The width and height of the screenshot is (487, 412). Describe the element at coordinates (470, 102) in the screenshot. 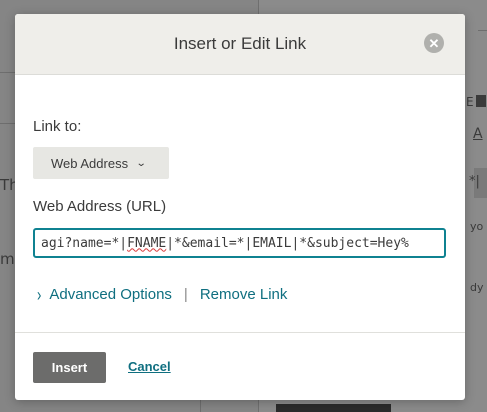

I see `background-text: E` at that location.